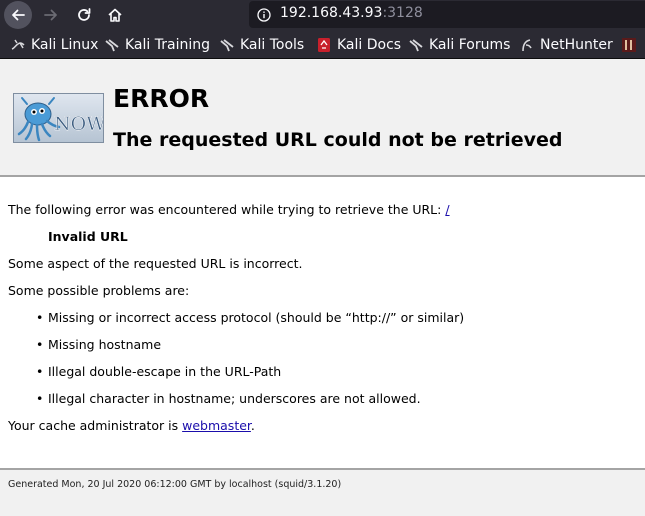  What do you see at coordinates (331, 13) in the screenshot?
I see `url-host: 192.168.43.93` at bounding box center [331, 13].